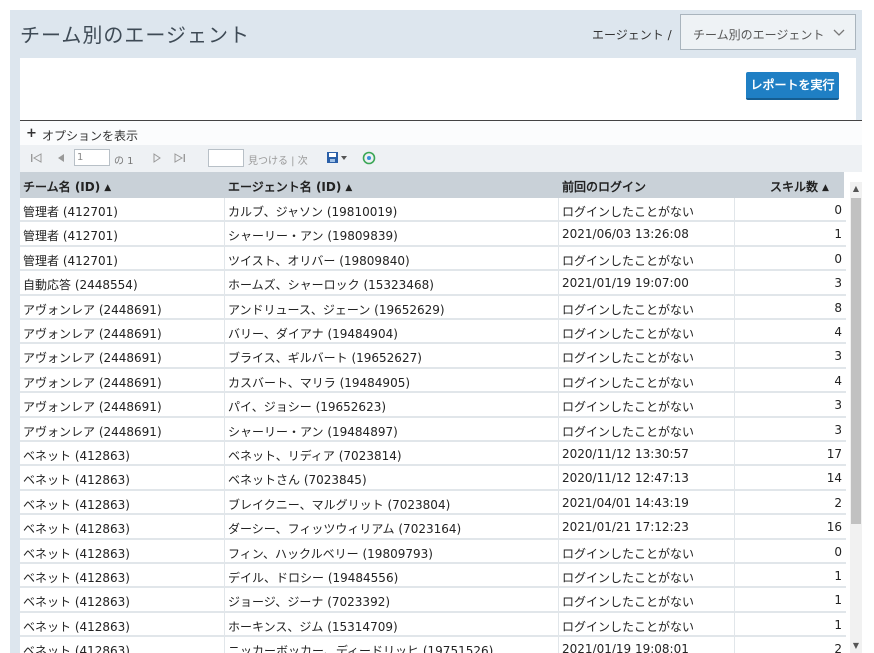  What do you see at coordinates (226, 158) in the screenshot?
I see `find-input` at bounding box center [226, 158].